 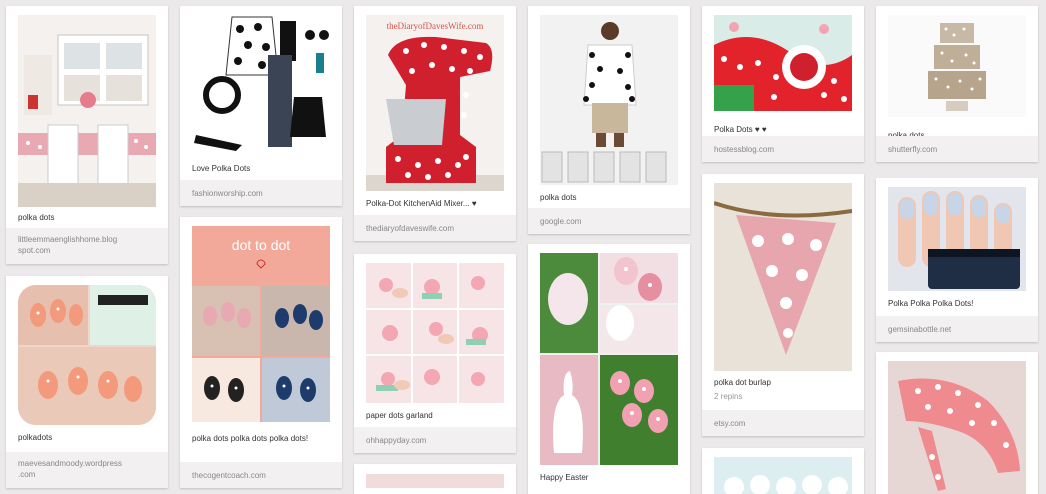 What do you see at coordinates (957, 149) in the screenshot?
I see `pin-source: shutterfly.com` at bounding box center [957, 149].